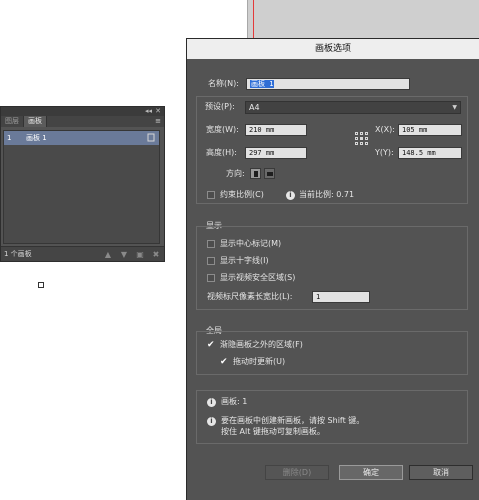  I want to click on preset-label: 预设(P):, so click(220, 106).